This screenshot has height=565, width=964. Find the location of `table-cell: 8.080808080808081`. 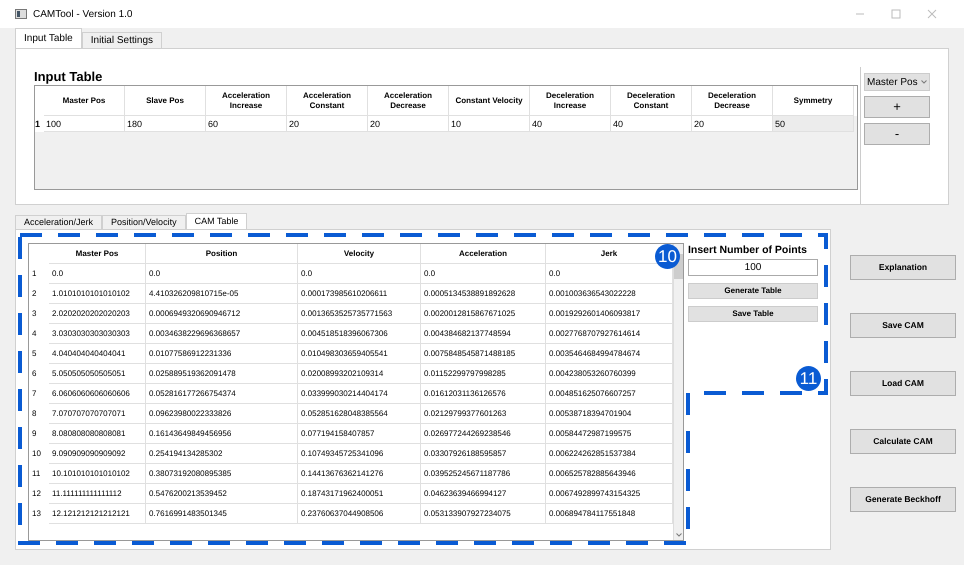

table-cell: 8.080808080808081 is located at coordinates (97, 434).